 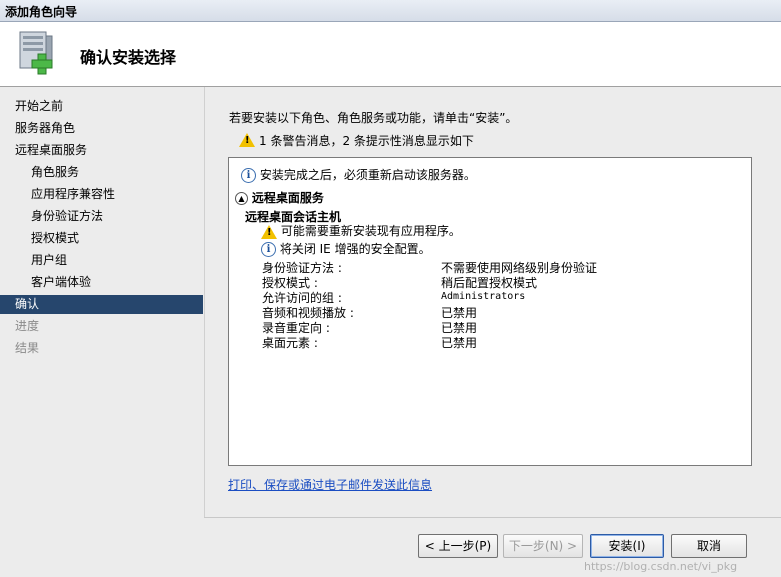 I want to click on restart-notice: i 安装完成之后，必须重新启动该服务器。, so click(x=358, y=174).